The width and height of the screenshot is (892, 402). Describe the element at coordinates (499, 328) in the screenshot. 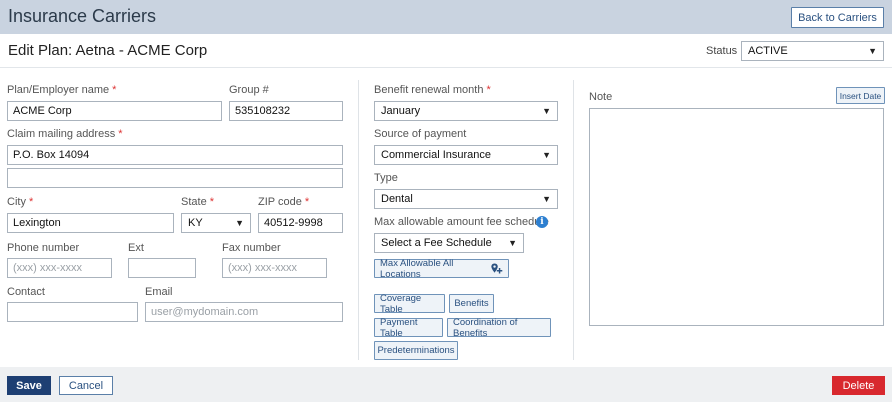

I see `coordination-of-benefits-button: Coordination of Benefits` at that location.